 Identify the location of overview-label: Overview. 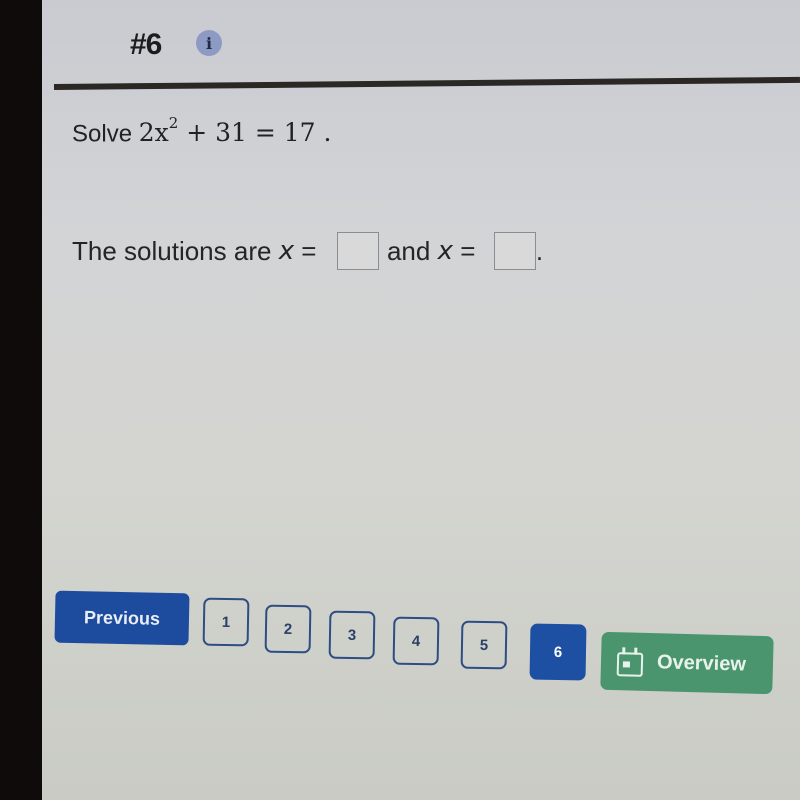
(701, 663).